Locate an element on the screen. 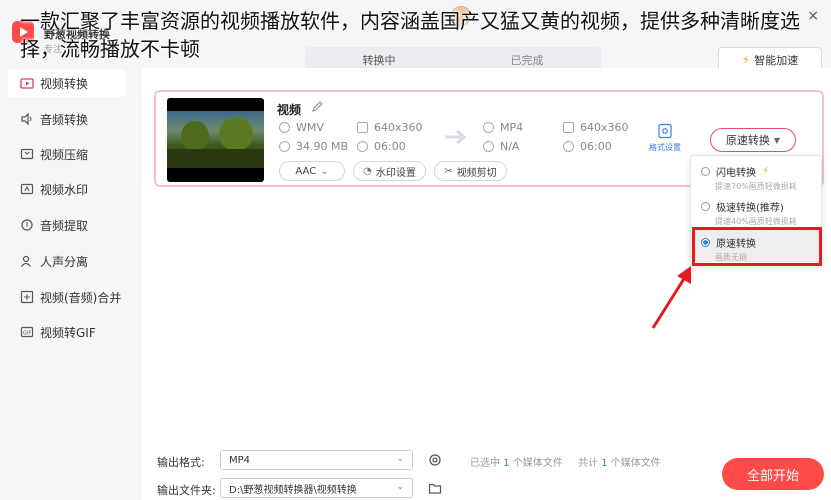 The height and width of the screenshot is (500, 831). sidebar-item-video-to-gif: GIF 视频转GIF is located at coordinates (67, 332).